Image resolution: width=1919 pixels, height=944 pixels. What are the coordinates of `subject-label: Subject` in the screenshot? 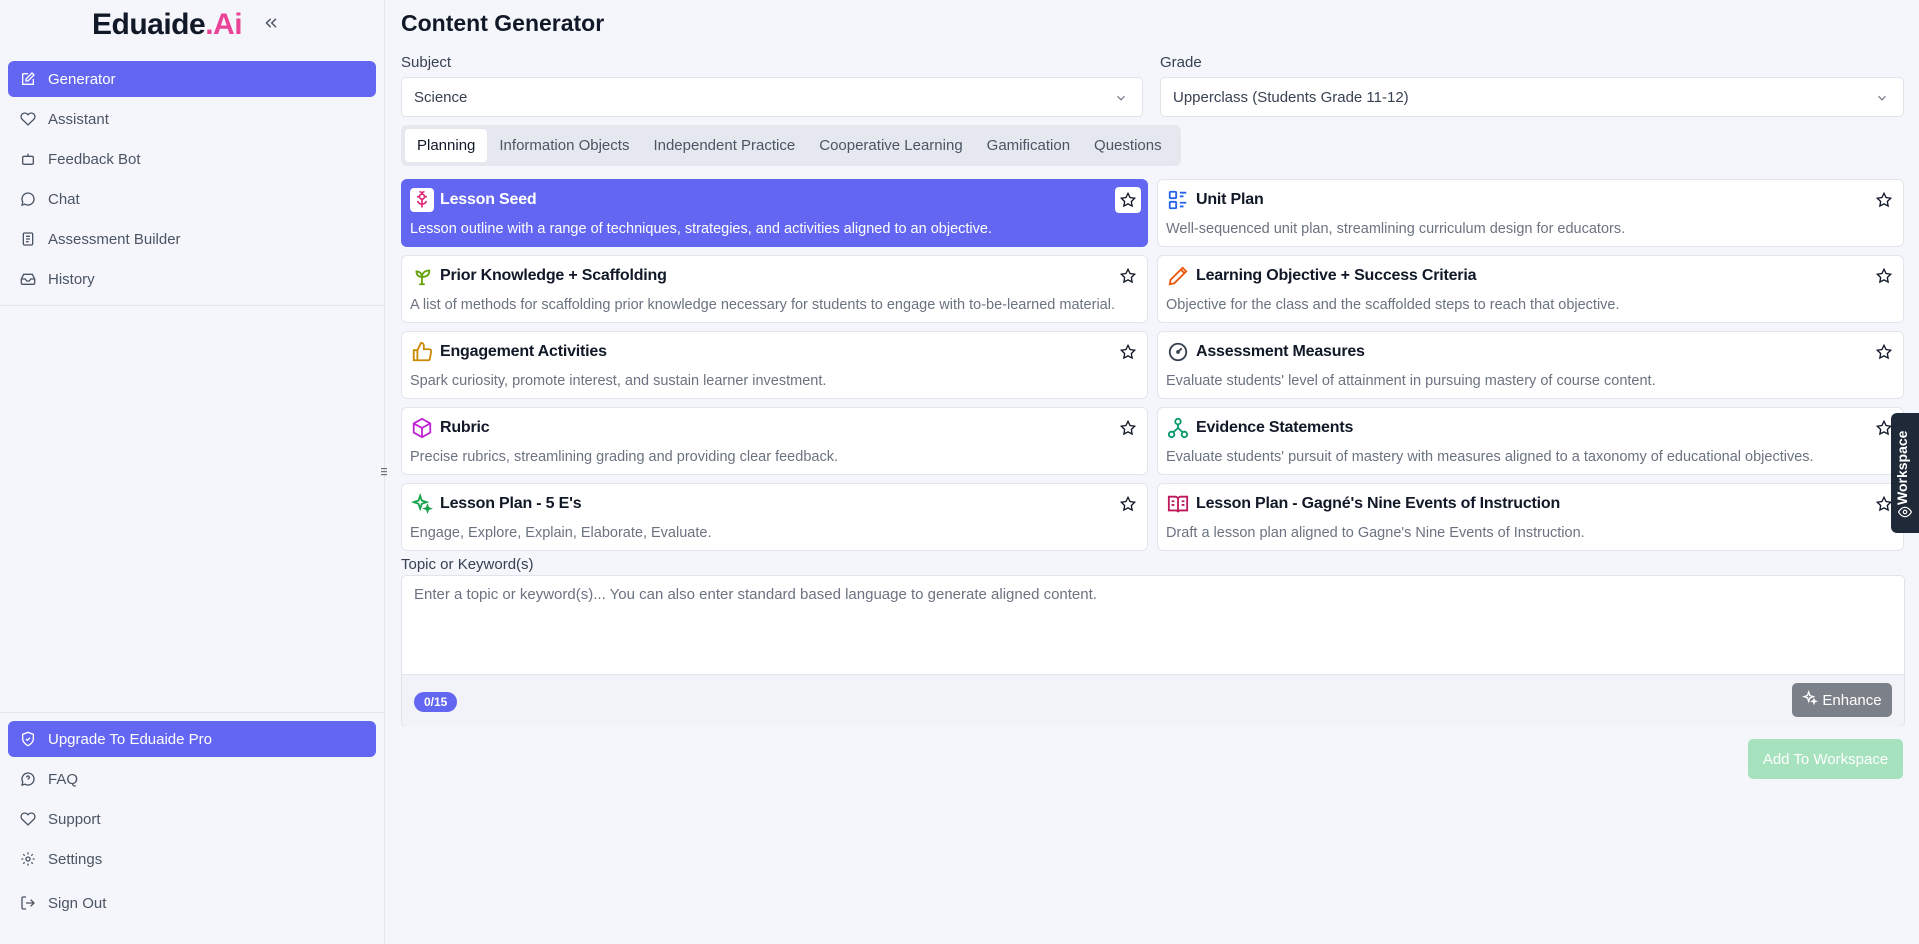 It's located at (426, 62).